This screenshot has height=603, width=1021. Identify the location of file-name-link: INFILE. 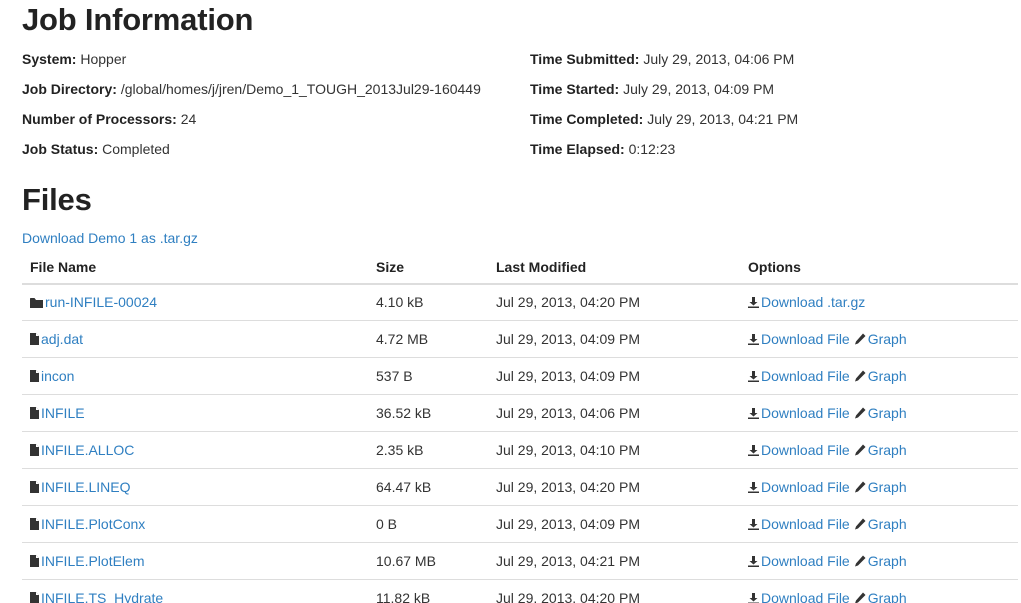
(63, 413).